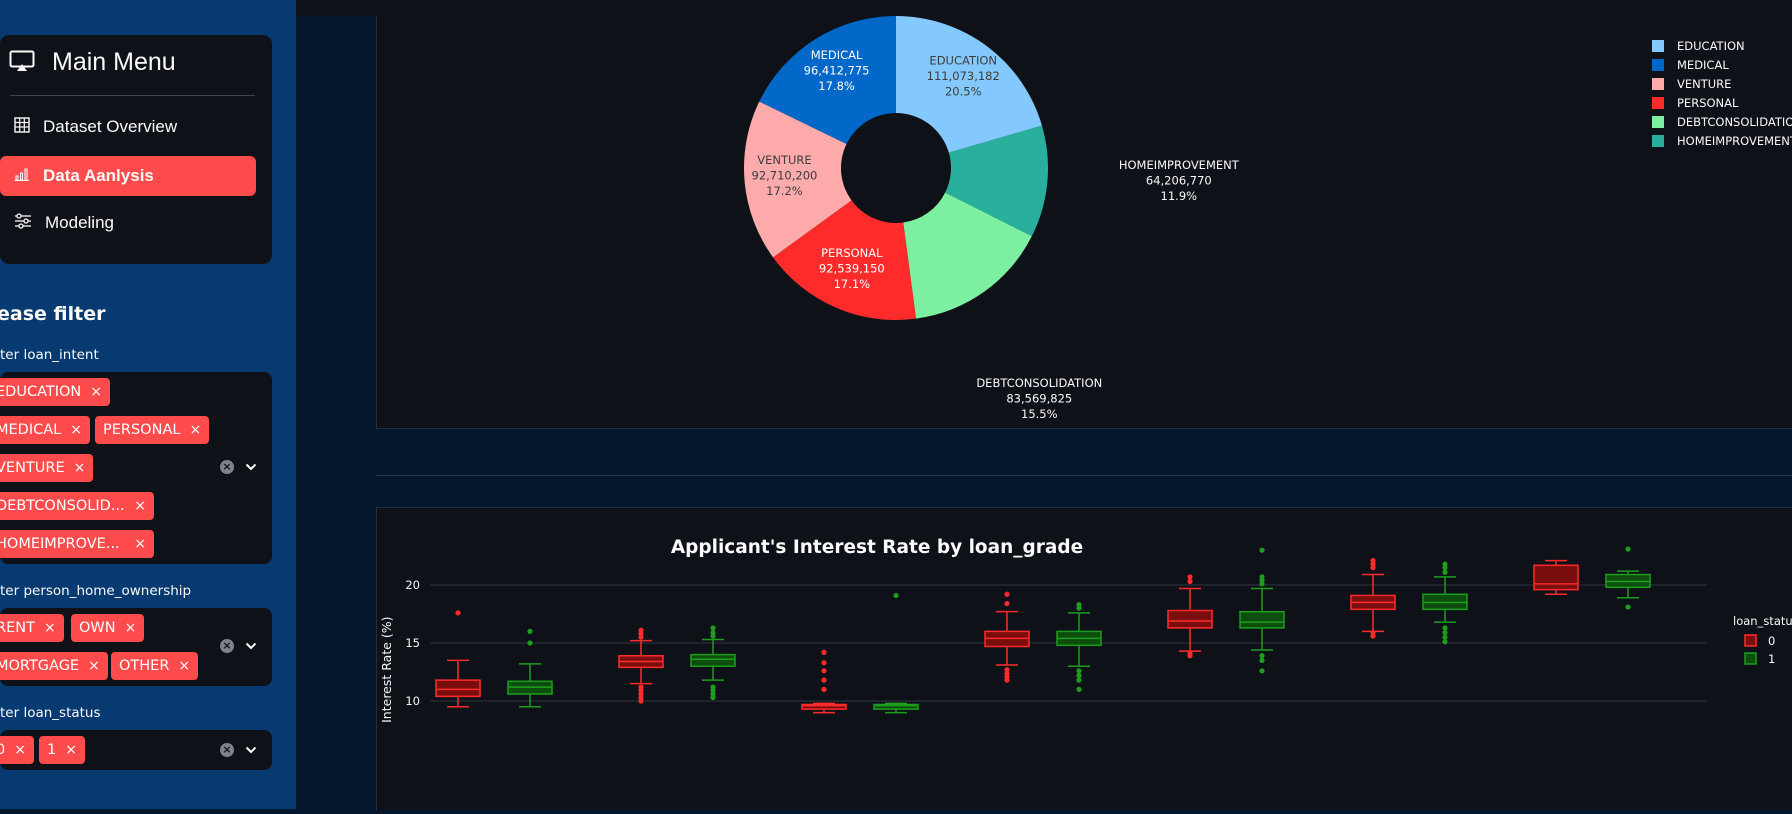 The height and width of the screenshot is (814, 1792). Describe the element at coordinates (1708, 103) in the screenshot. I see `legend-item-personal: PERSONAL` at that location.